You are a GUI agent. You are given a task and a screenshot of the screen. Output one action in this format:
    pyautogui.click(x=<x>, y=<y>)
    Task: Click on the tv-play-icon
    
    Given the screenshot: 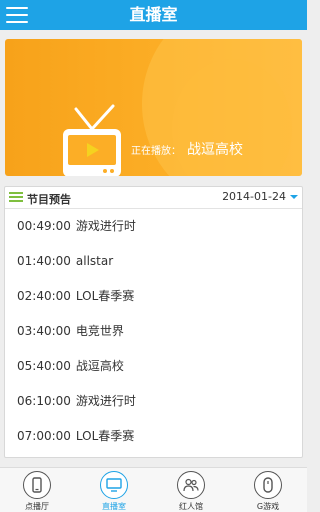 What is the action you would take?
    pyautogui.click(x=92, y=140)
    